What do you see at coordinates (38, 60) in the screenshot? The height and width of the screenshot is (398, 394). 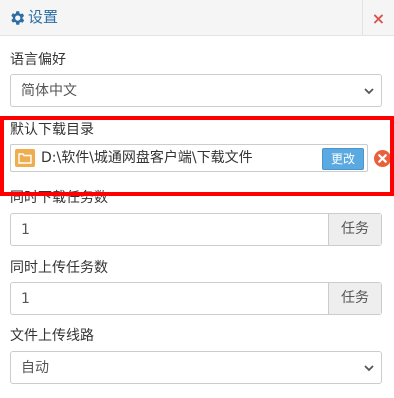 I see `language-label: 语言偏好` at bounding box center [38, 60].